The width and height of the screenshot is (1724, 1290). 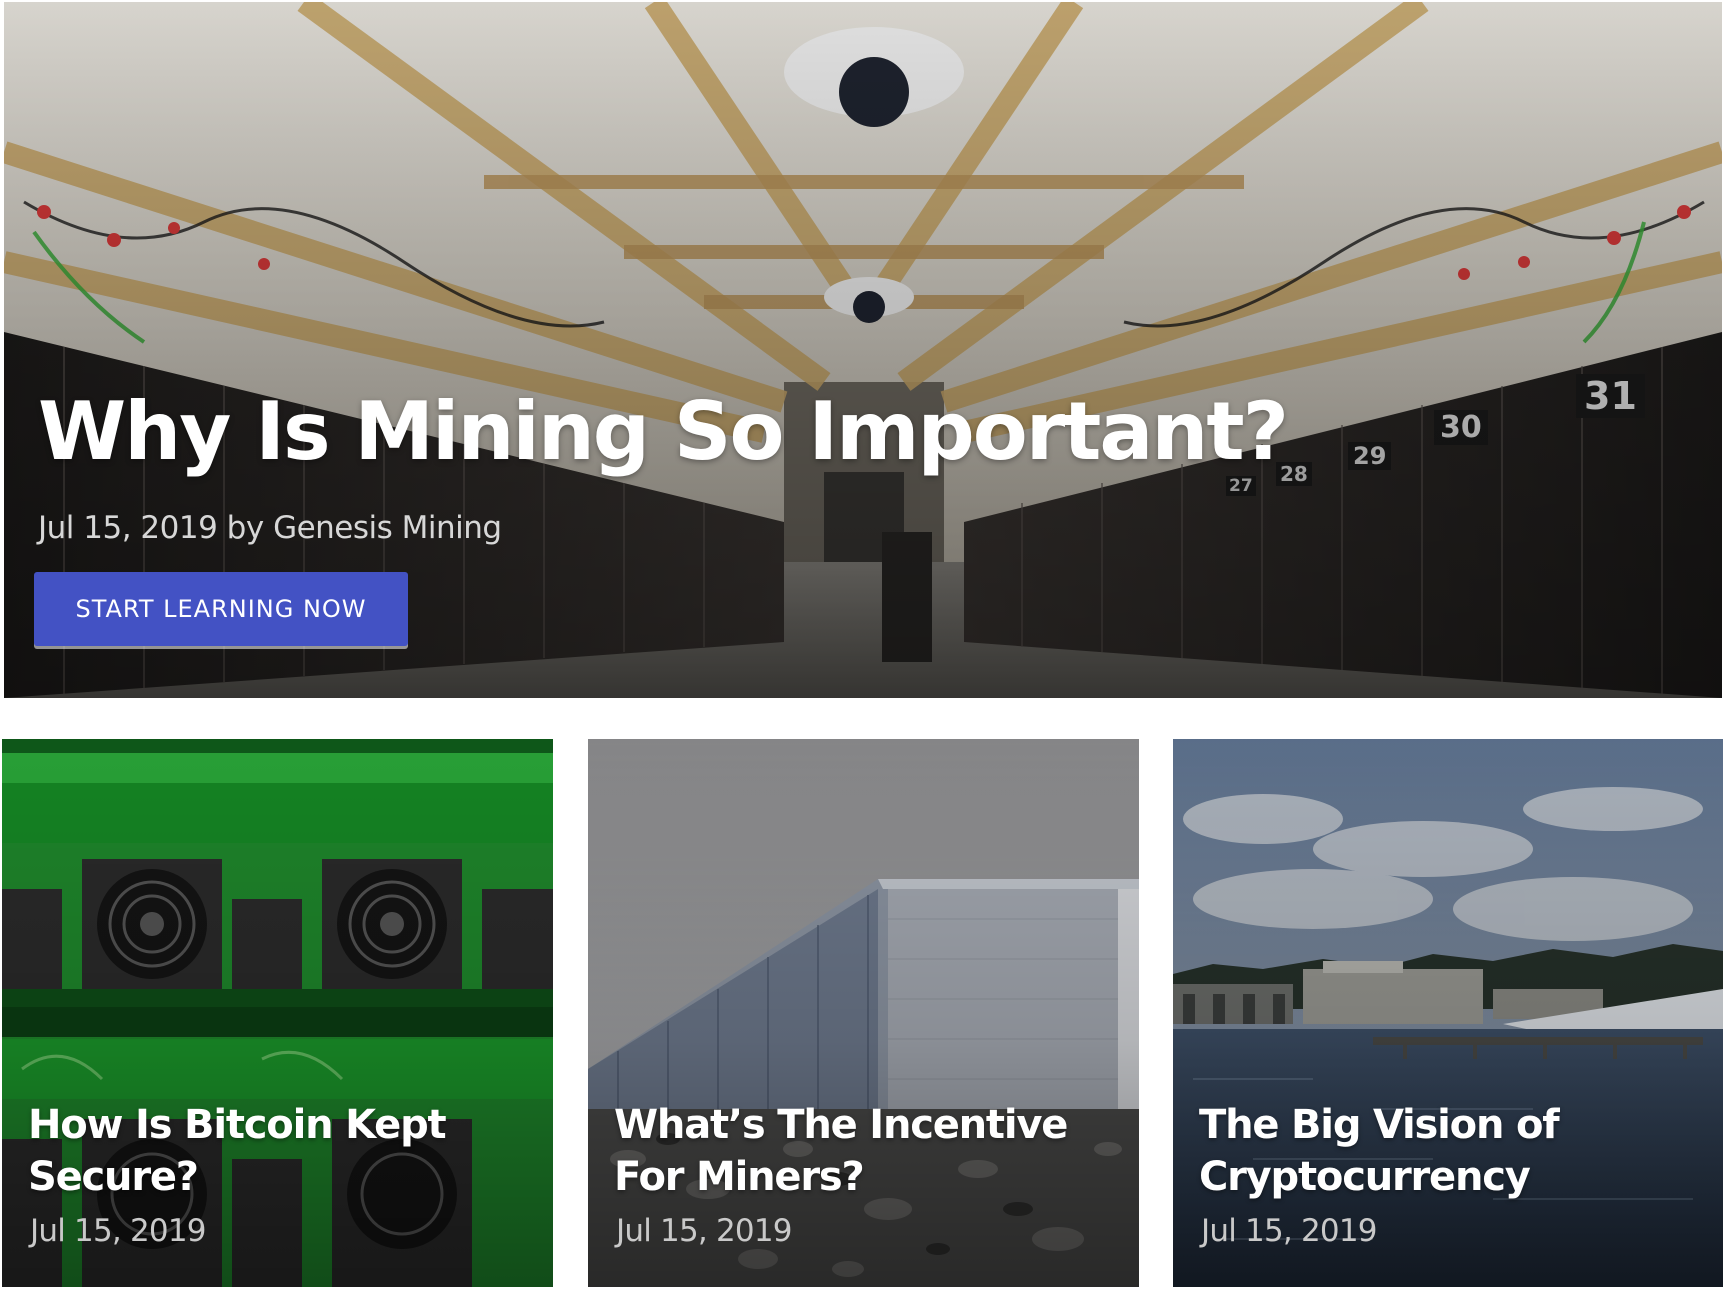 I want to click on start-learning-button: START LEARNING NOW, so click(x=221, y=609).